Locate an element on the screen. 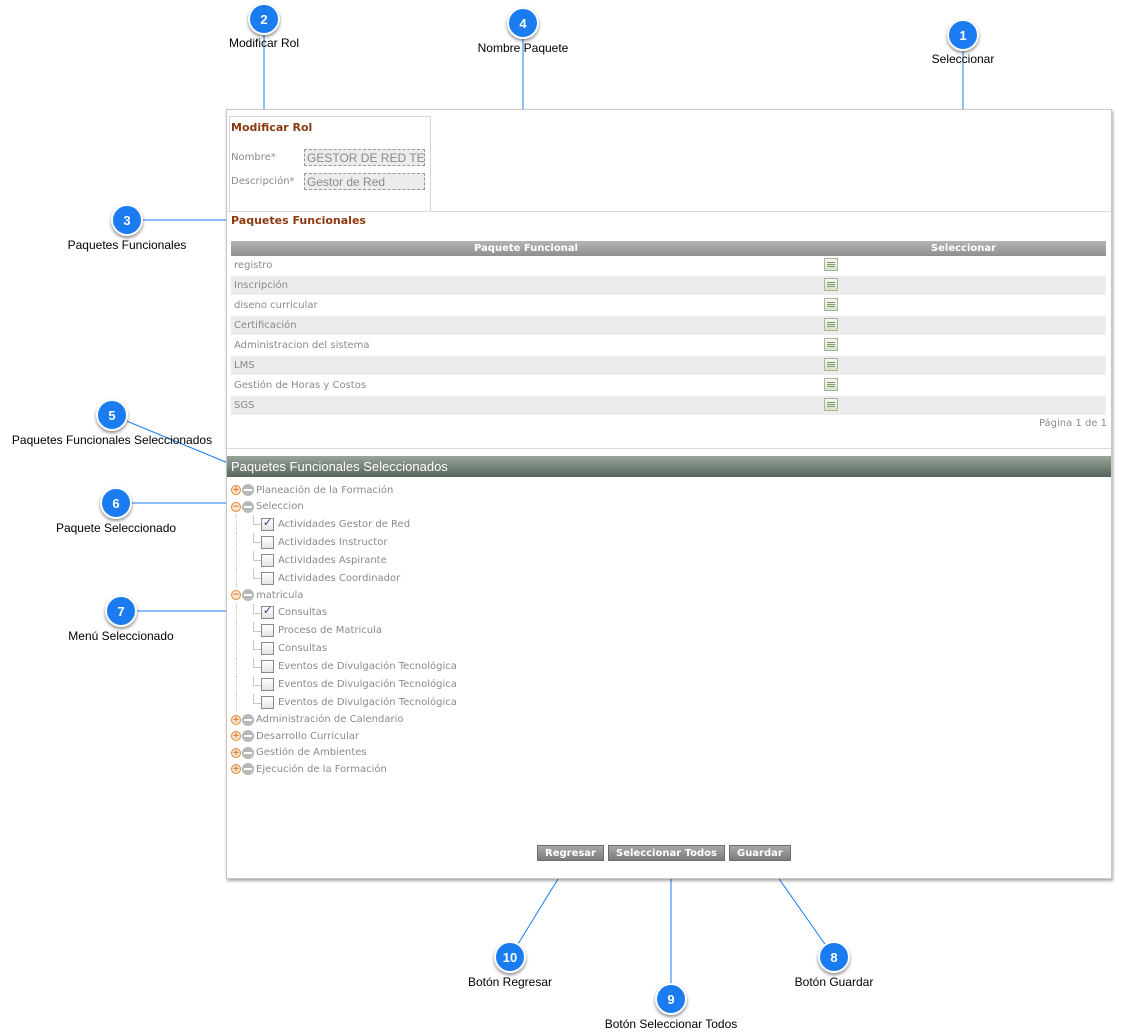 This screenshot has height=1034, width=1122. callout-4-label: Nombre Paquete is located at coordinates (523, 48).